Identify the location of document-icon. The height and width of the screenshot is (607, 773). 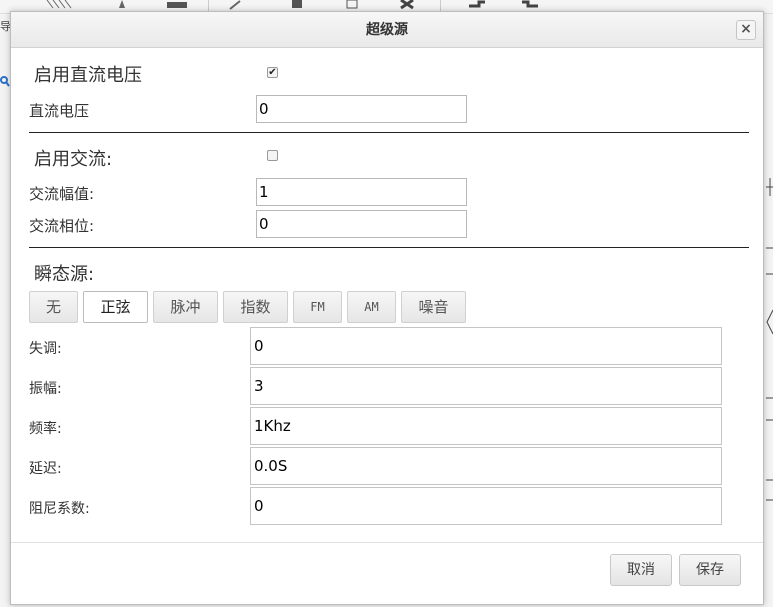
(298, 5).